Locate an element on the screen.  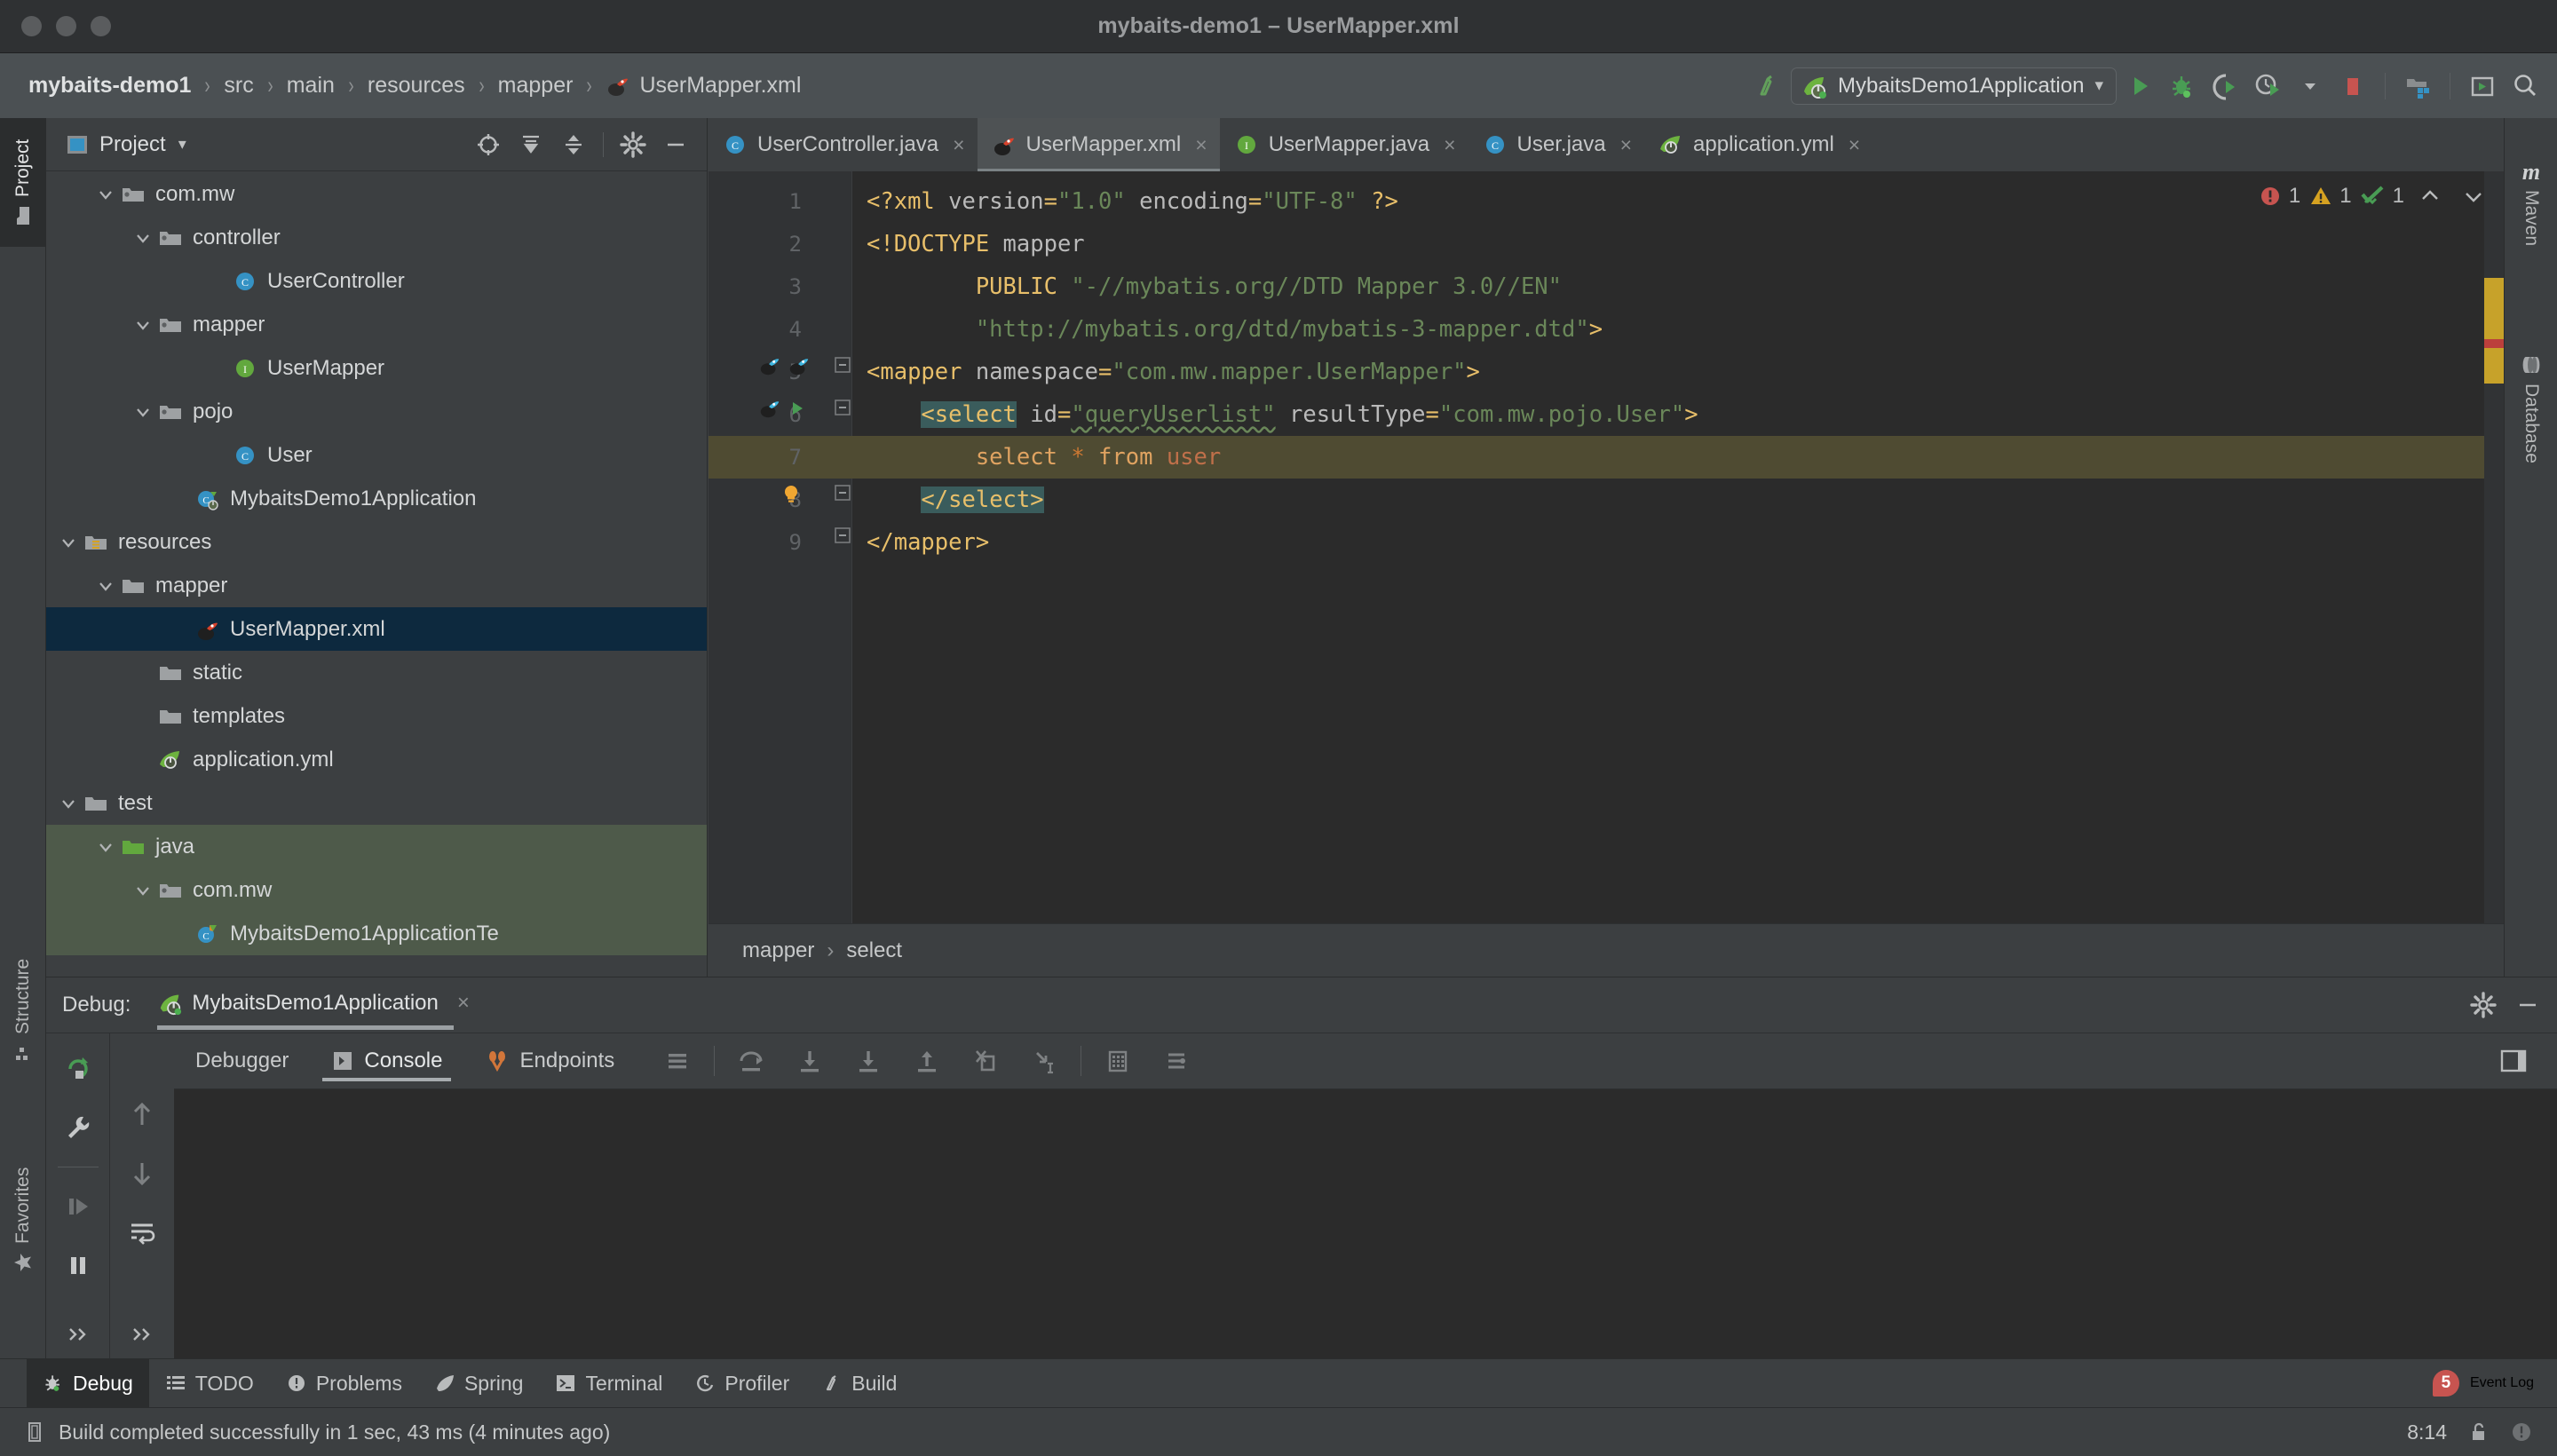
status-tab-build: Build is located at coordinates (859, 1383).